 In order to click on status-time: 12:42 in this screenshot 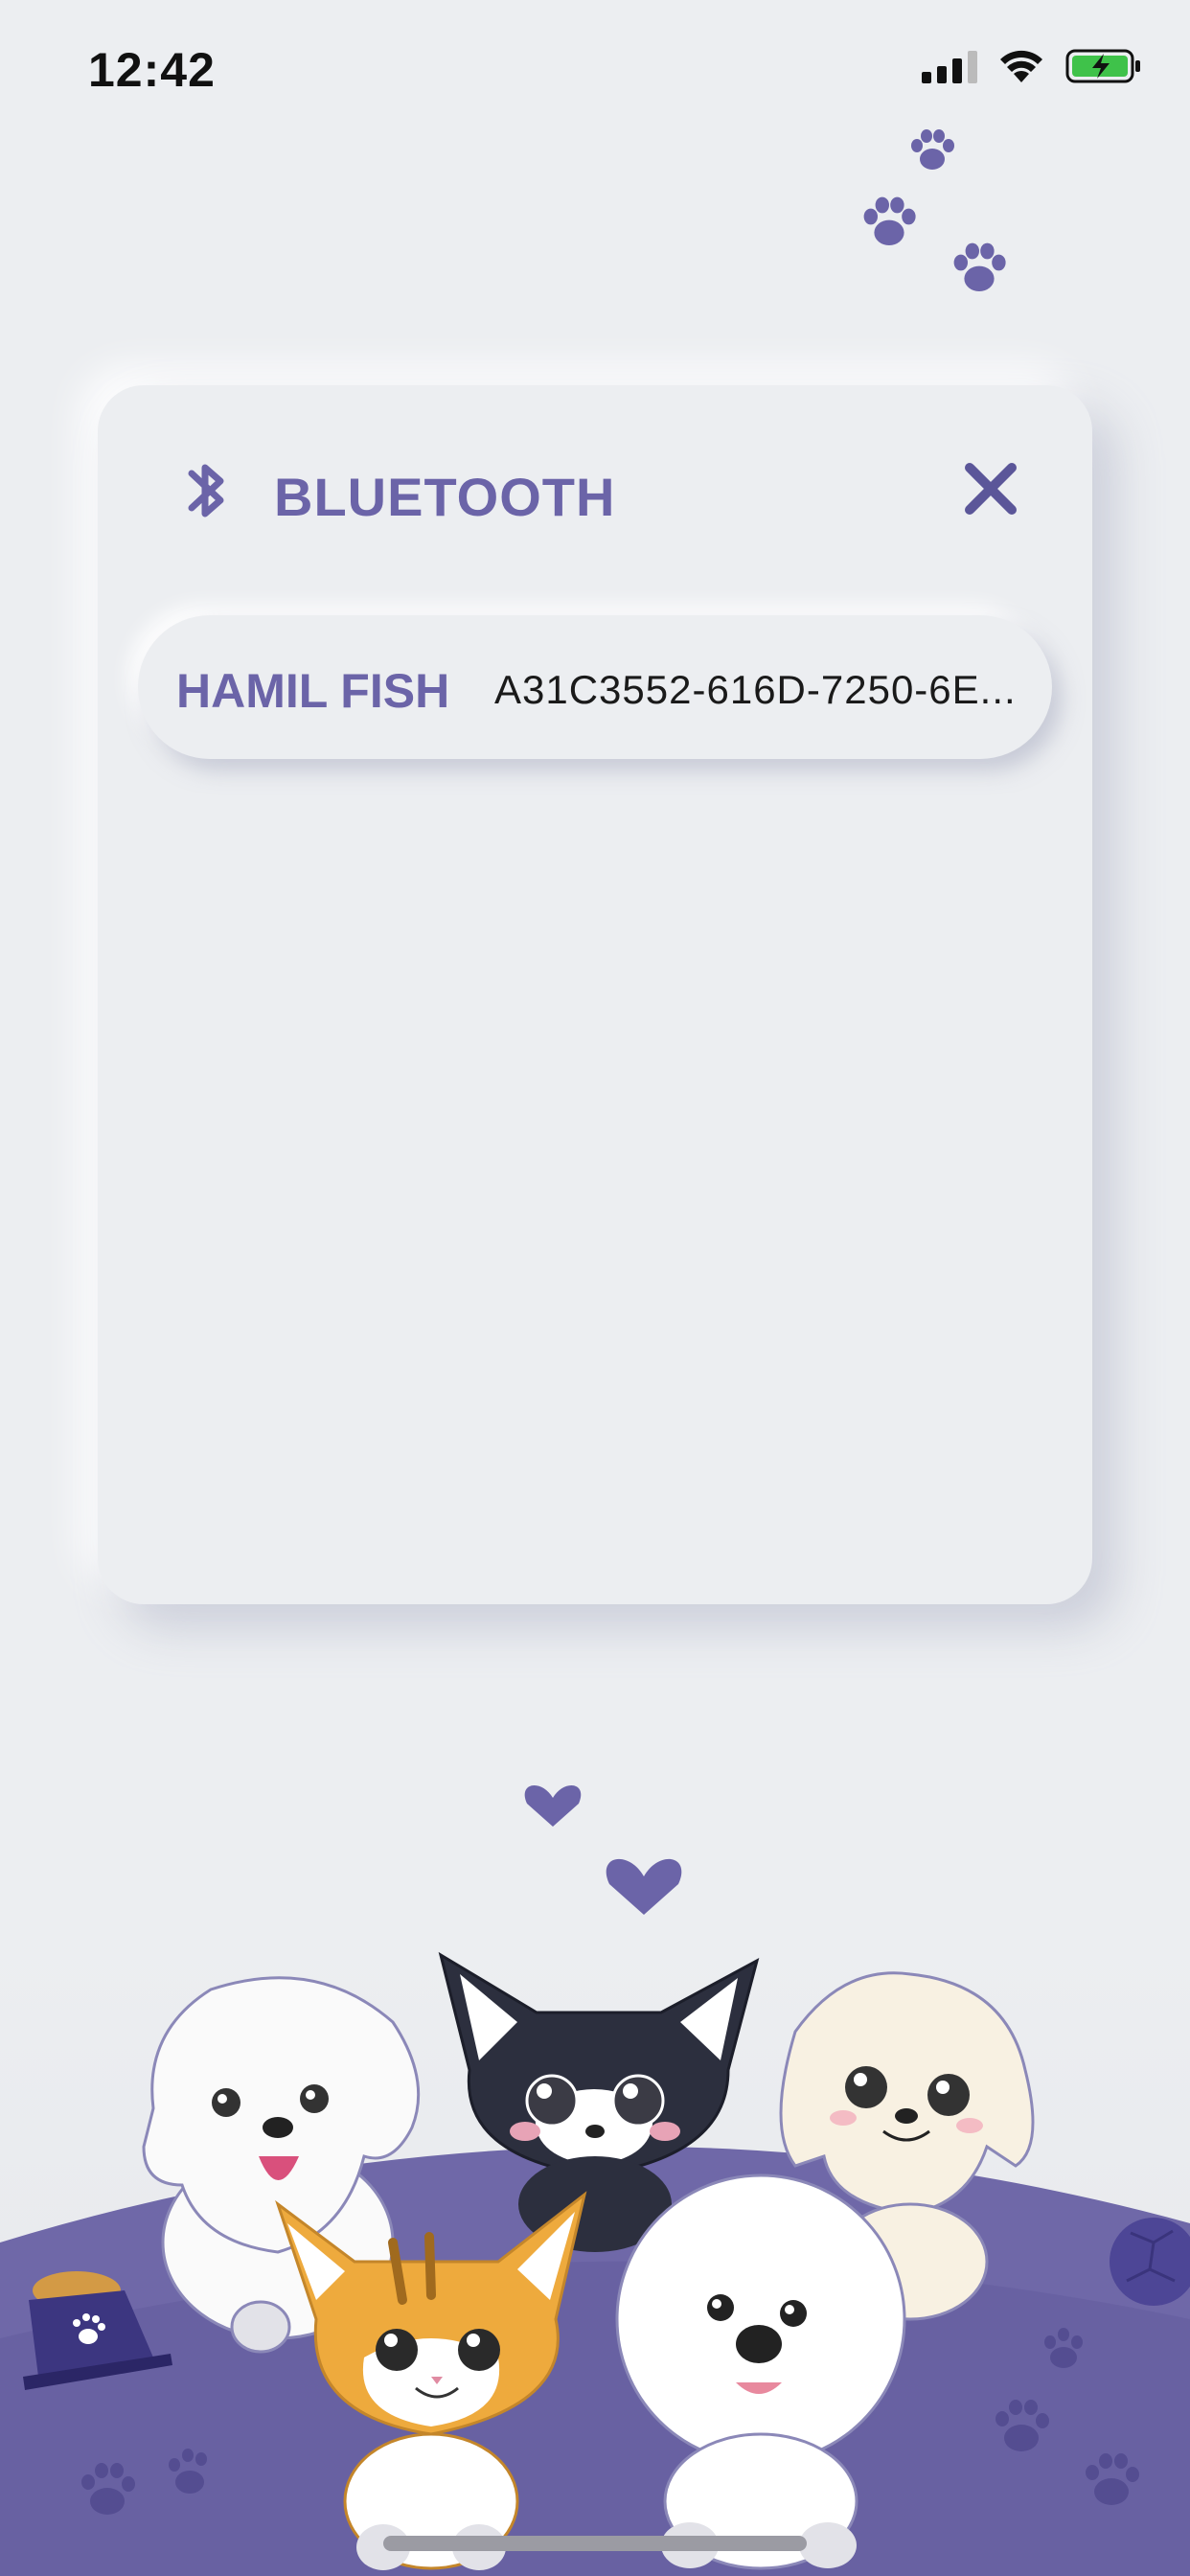, I will do `click(152, 70)`.